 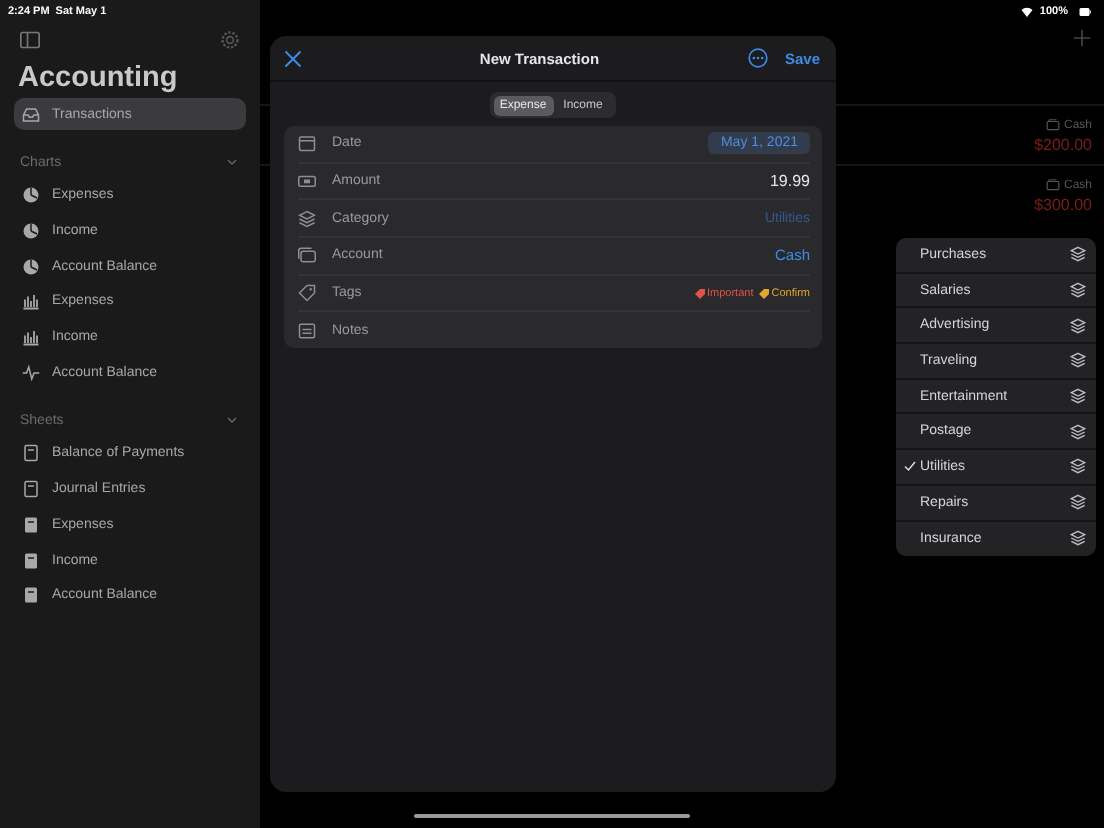 I want to click on sidebar-title: Accounting, so click(x=99, y=78).